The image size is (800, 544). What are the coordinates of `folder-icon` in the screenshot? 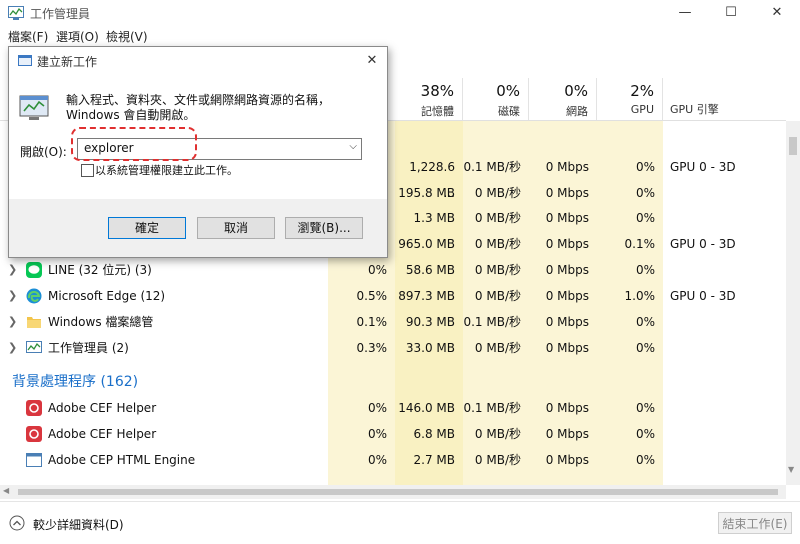 It's located at (34, 322).